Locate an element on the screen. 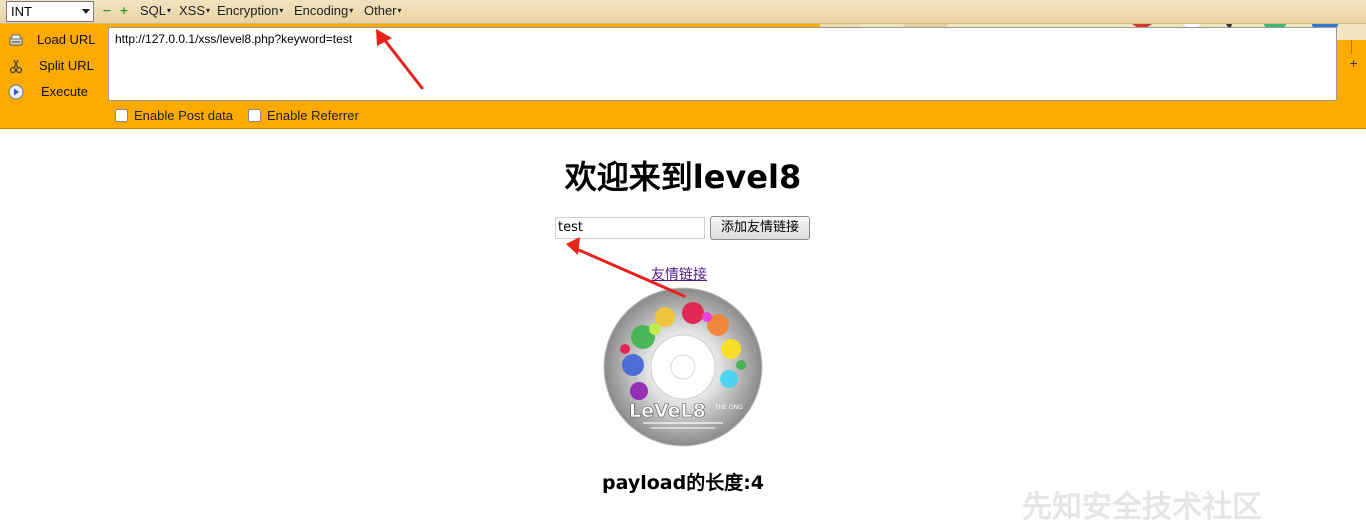 Image resolution: width=1366 pixels, height=528 pixels. menu-encoding-label: Encoding is located at coordinates (321, 10).